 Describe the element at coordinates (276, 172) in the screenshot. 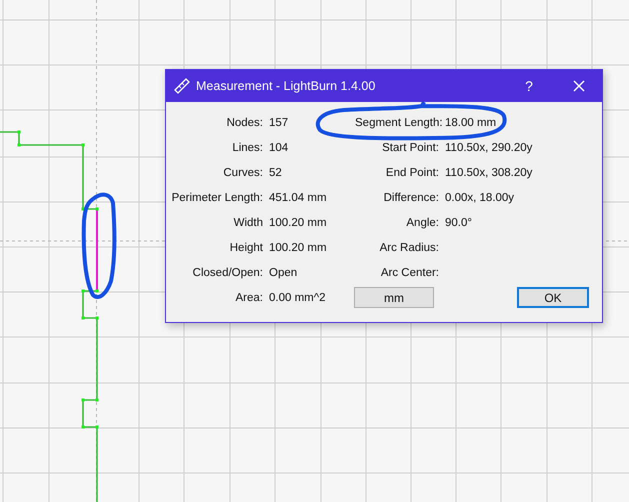

I see `field-value: 52` at that location.